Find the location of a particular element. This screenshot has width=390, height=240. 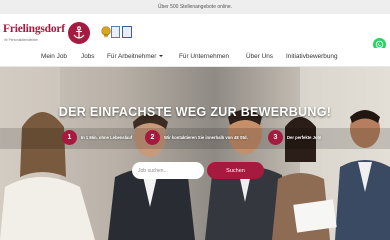

nav-item-fuer-arbeitnehmer: Für Arbeitnehmer is located at coordinates (135, 56).